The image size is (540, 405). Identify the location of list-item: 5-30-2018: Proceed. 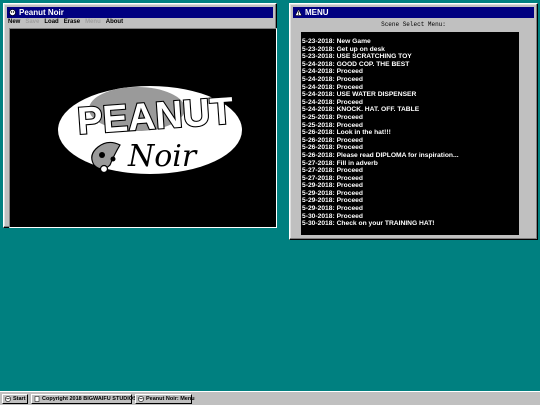
(410, 217).